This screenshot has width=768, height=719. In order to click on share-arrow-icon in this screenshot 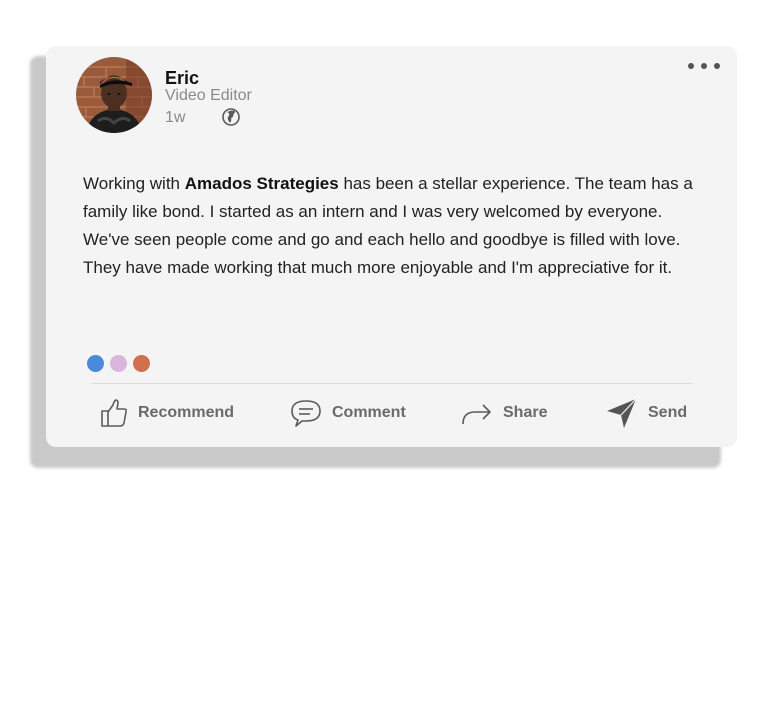, I will do `click(476, 414)`.